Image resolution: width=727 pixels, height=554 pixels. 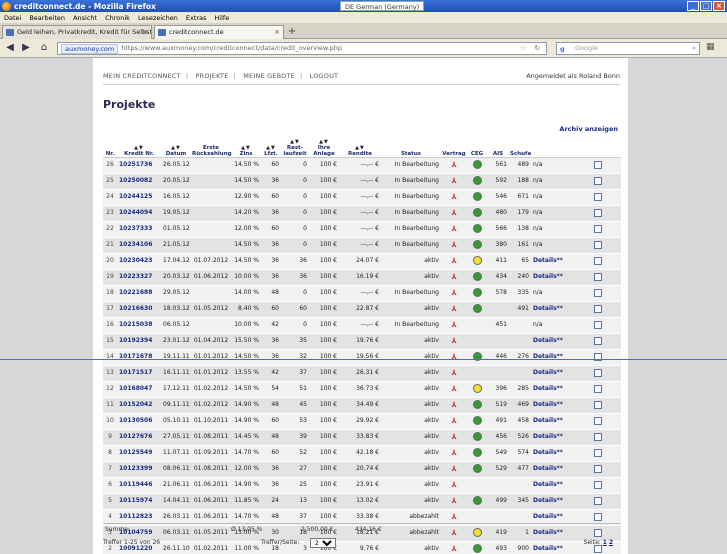 I want to click on search-input: g Google ⌕, so click(x=628, y=48).